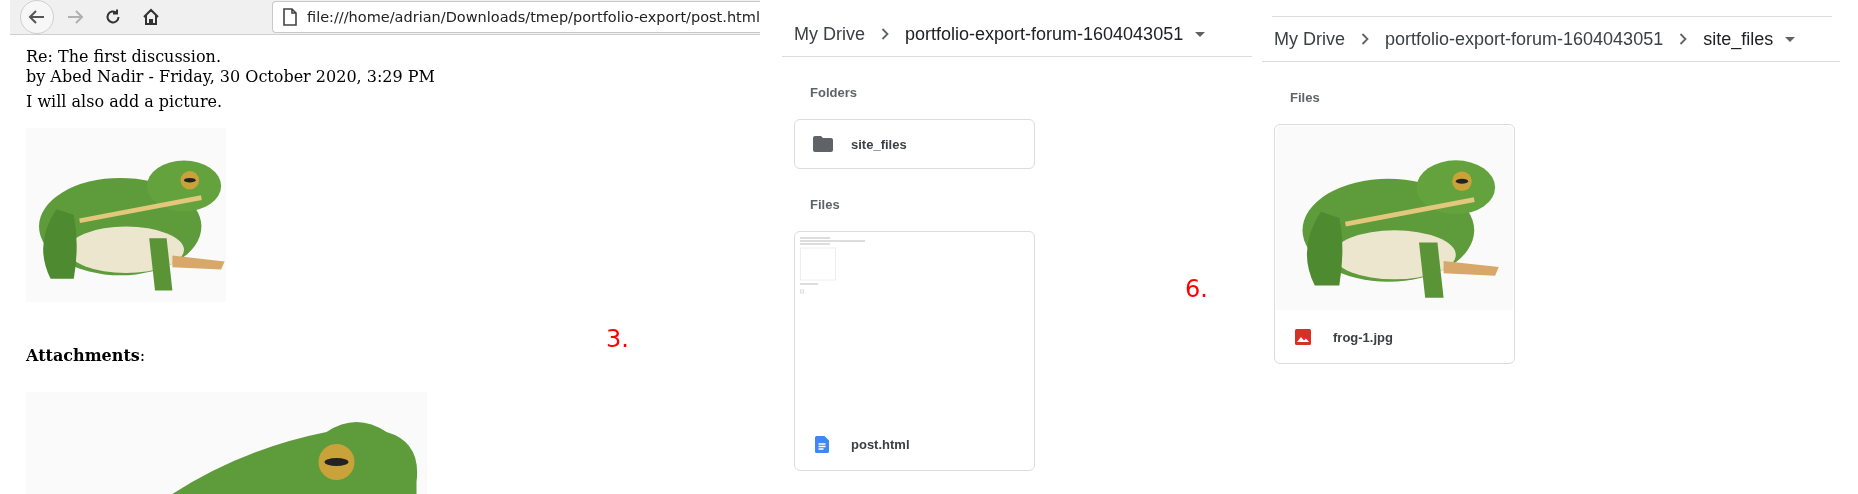 The height and width of the screenshot is (494, 1858). Describe the element at coordinates (823, 144) in the screenshot. I see `folder-icon` at that location.